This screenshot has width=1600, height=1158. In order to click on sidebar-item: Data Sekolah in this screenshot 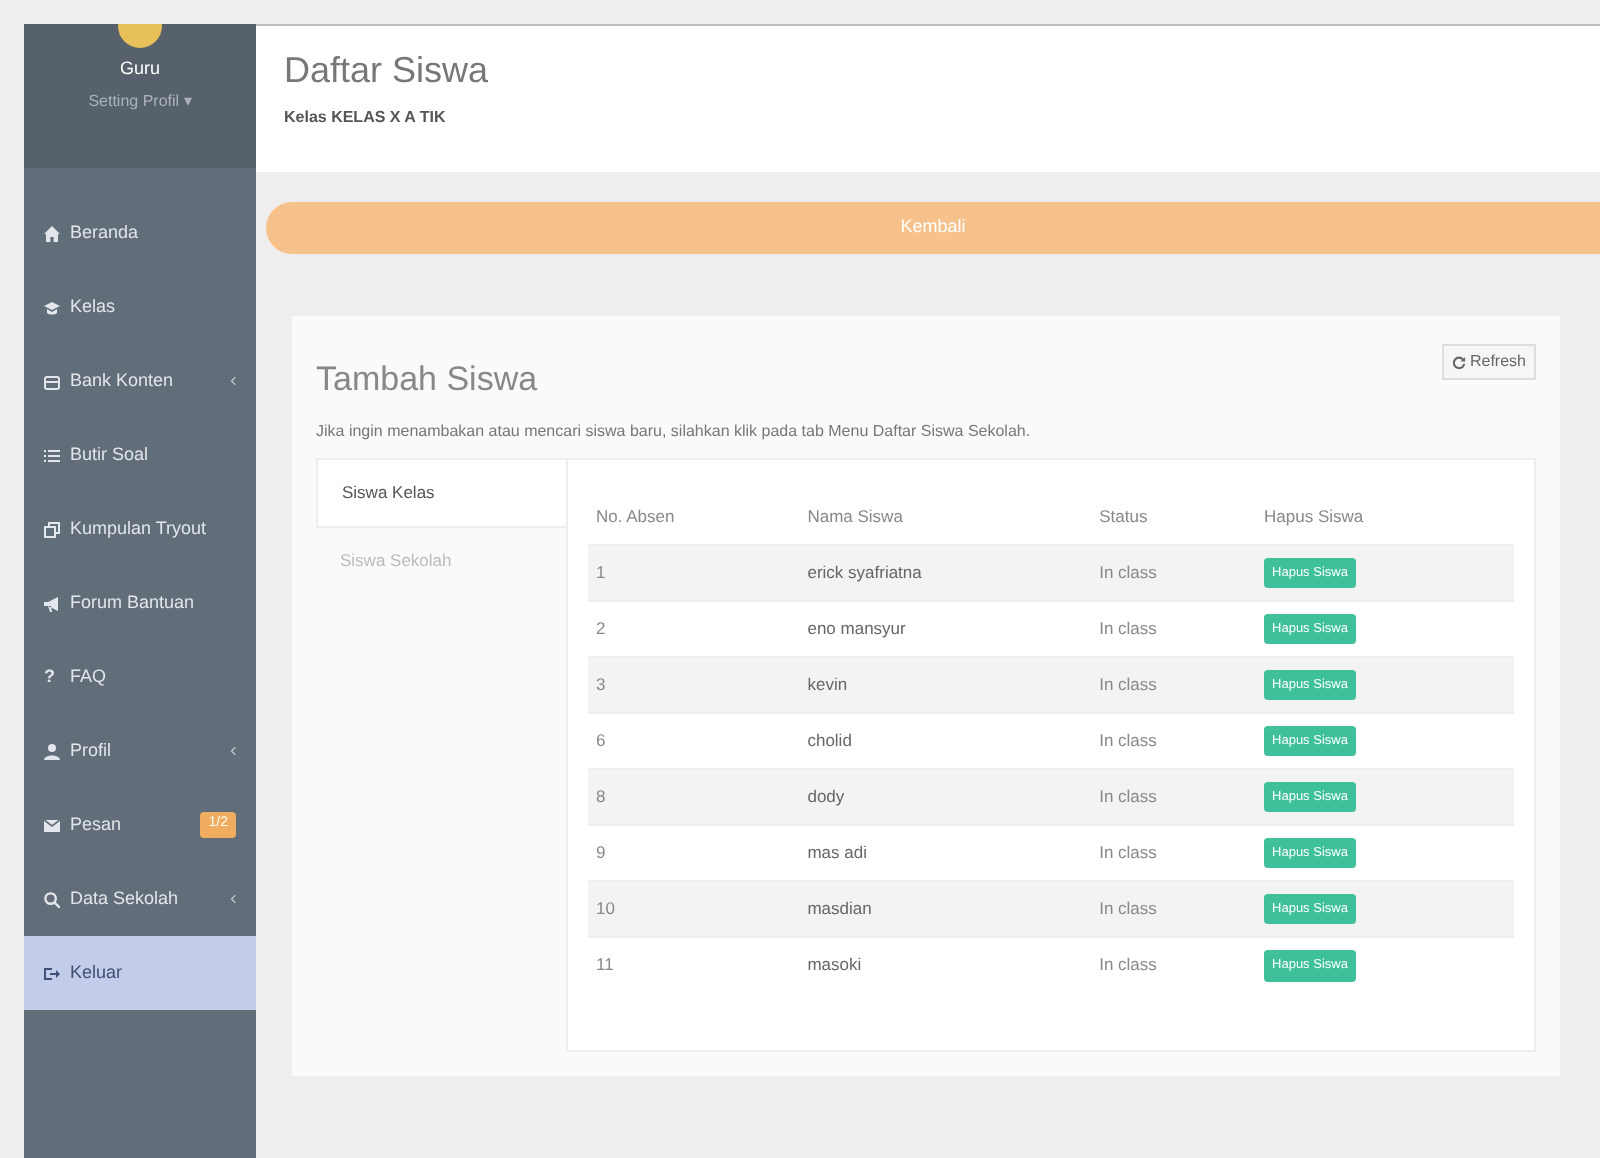, I will do `click(140, 899)`.